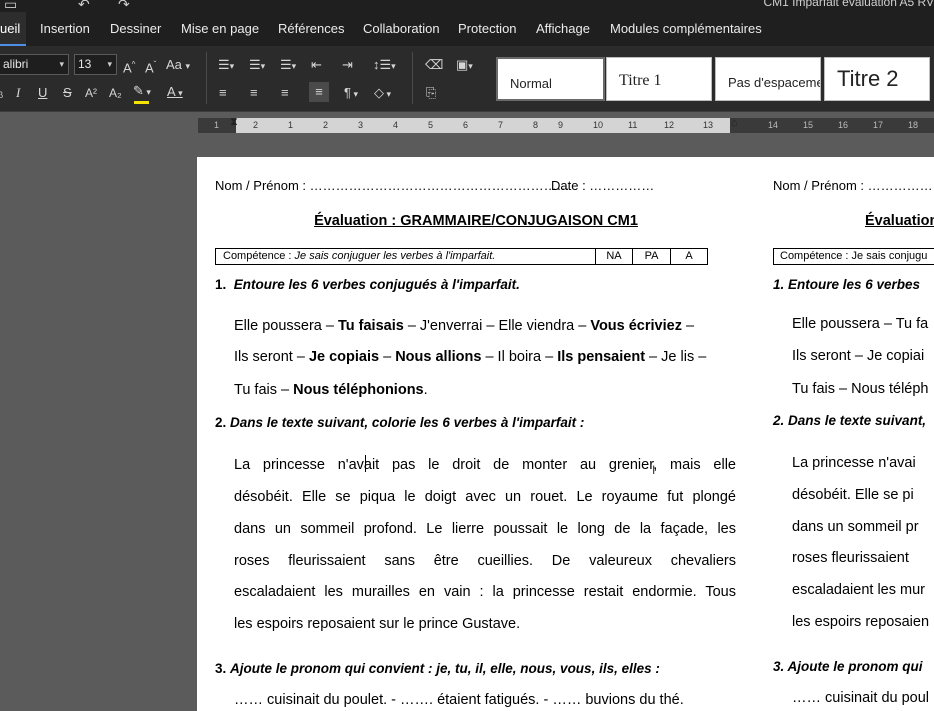 This screenshot has width=934, height=711. What do you see at coordinates (178, 65) in the screenshot?
I see `change-case-button: Aa ▾` at bounding box center [178, 65].